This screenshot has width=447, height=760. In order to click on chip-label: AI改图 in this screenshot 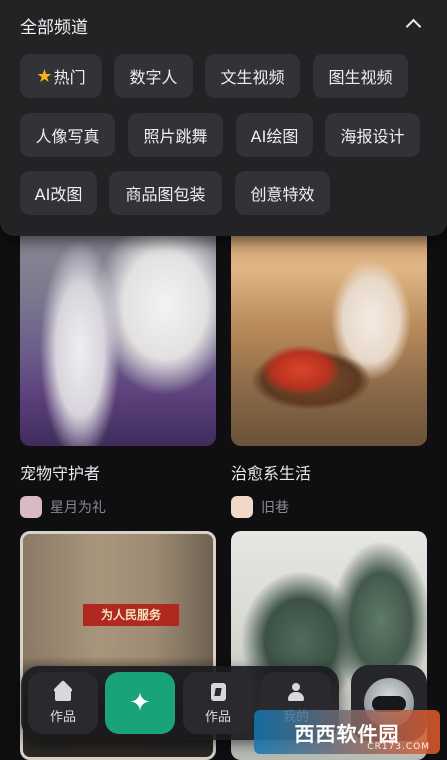, I will do `click(58, 194)`.